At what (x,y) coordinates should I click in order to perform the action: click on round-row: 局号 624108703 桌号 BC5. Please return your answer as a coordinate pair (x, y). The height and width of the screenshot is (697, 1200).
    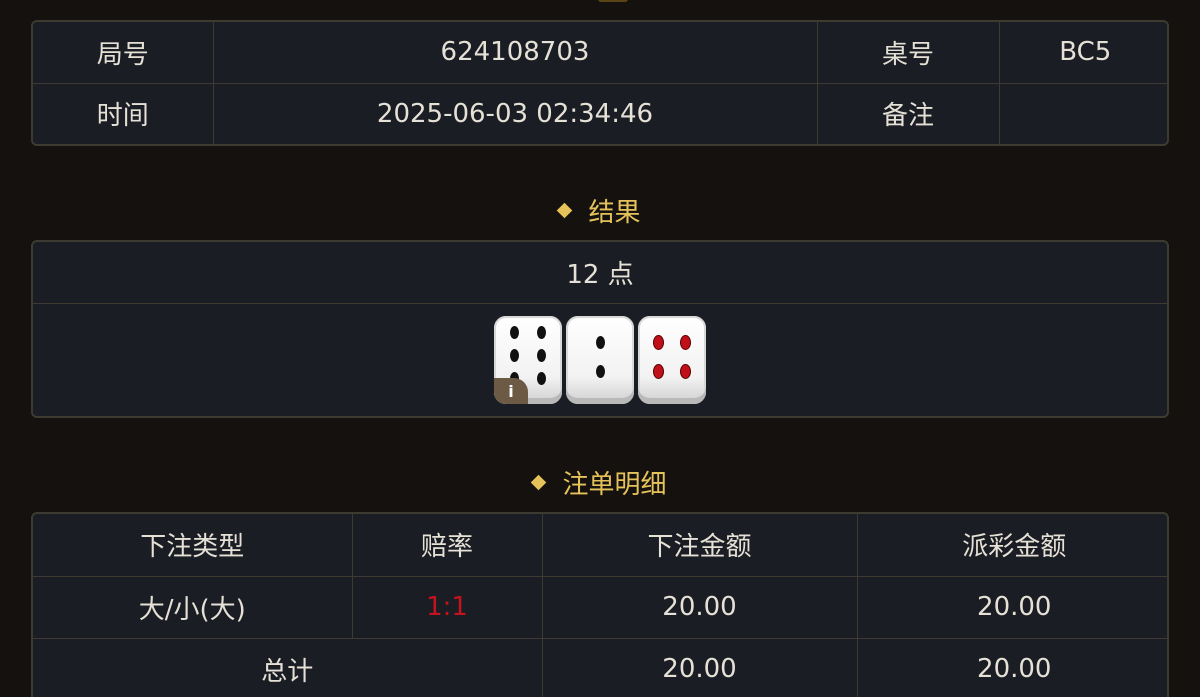
    Looking at the image, I should click on (600, 53).